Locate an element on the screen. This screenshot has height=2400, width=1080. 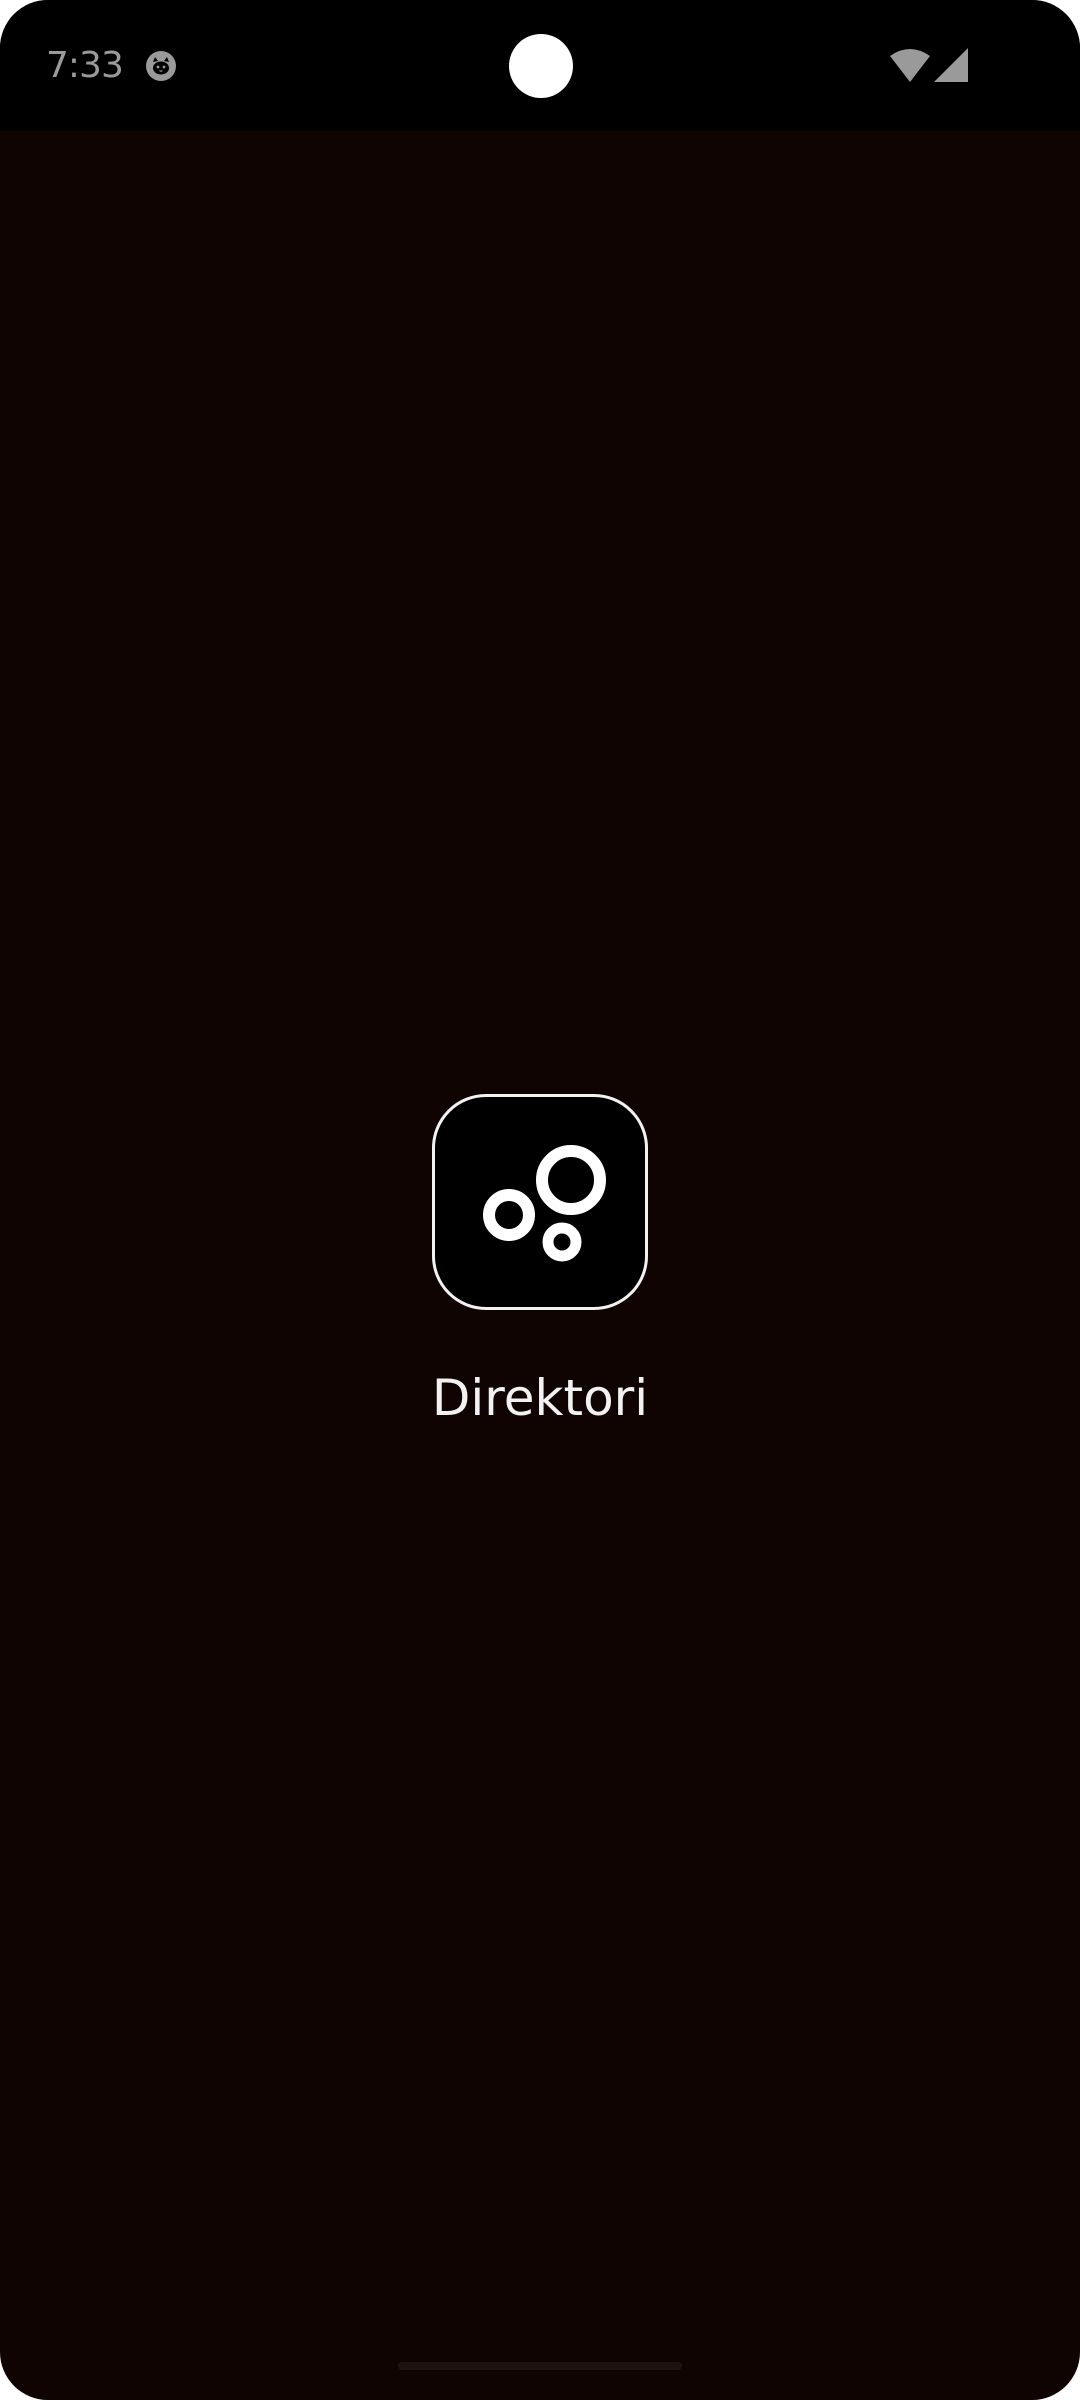
app-logo-tile is located at coordinates (540, 1202).